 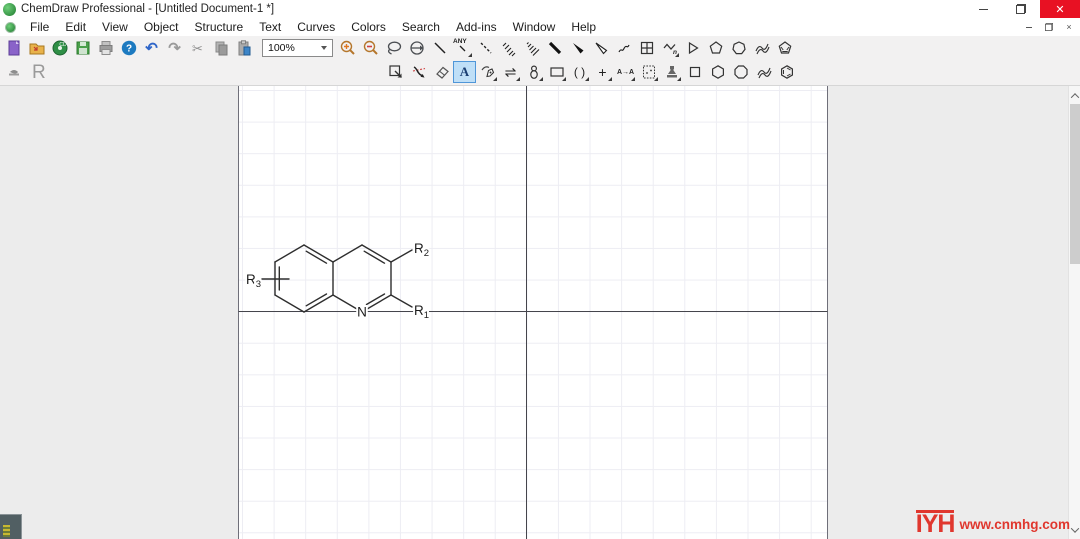 What do you see at coordinates (220, 48) in the screenshot?
I see `copy-button` at bounding box center [220, 48].